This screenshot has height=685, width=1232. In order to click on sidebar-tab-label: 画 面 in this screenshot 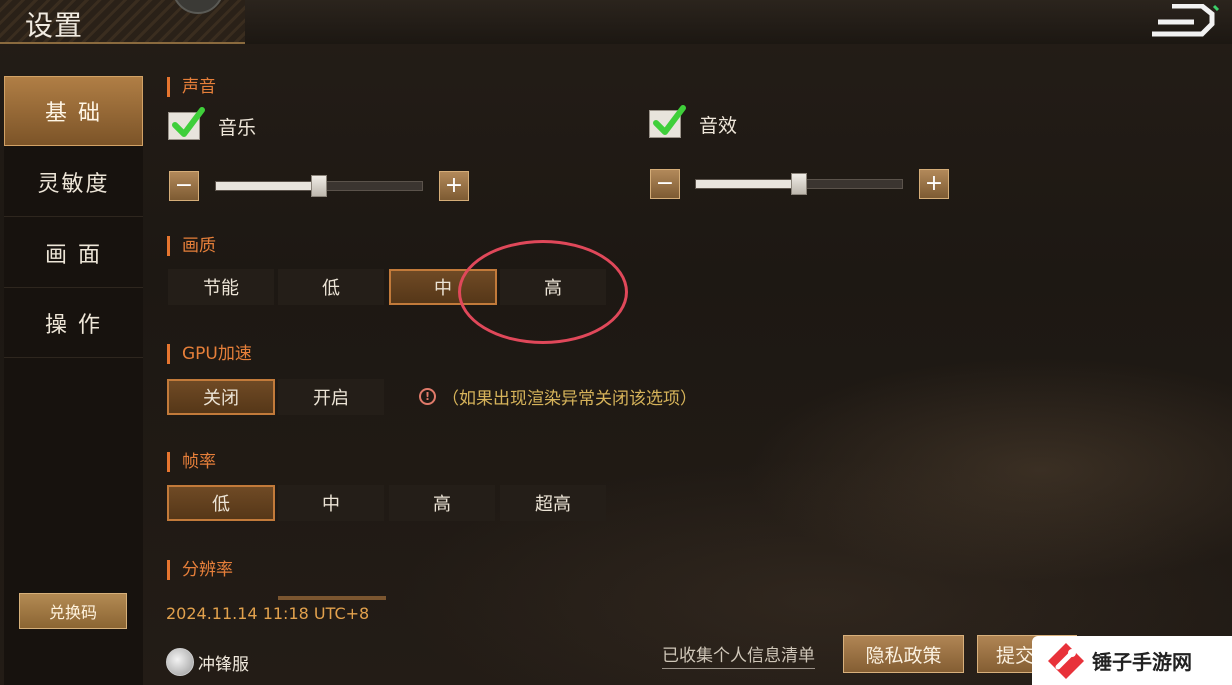, I will do `click(73, 255)`.